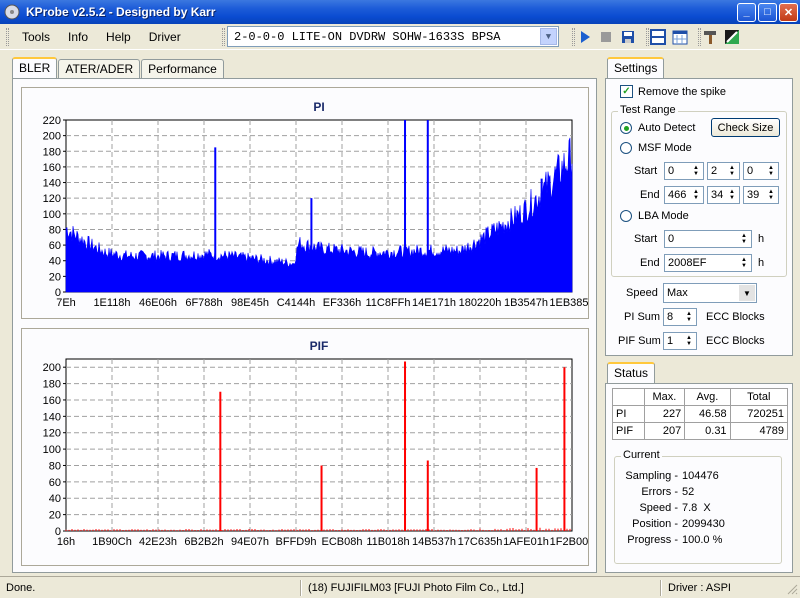  I want to click on pif-xtick-label: 17C635h, so click(480, 542).